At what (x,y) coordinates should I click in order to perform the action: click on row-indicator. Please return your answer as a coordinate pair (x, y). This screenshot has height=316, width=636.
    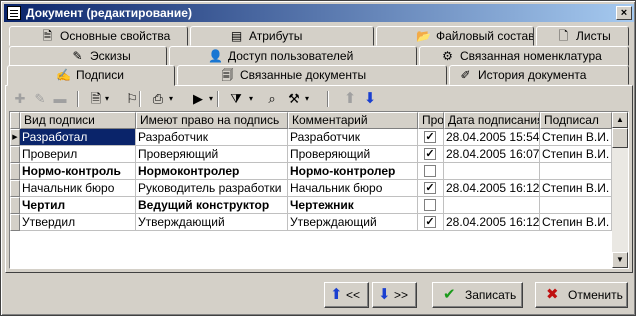
    Looking at the image, I should click on (15, 154).